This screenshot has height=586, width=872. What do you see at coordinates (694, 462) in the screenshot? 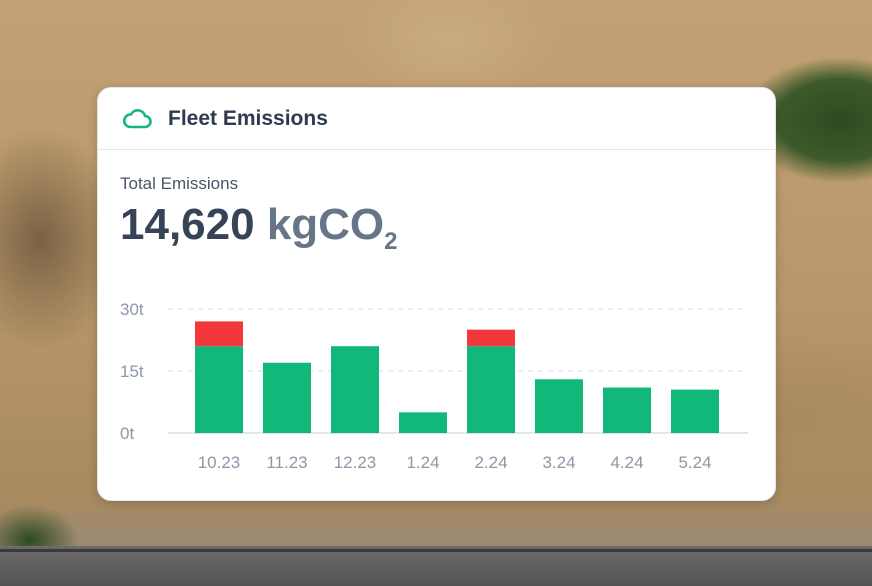
I see `x-tick-label: 5.24` at bounding box center [694, 462].